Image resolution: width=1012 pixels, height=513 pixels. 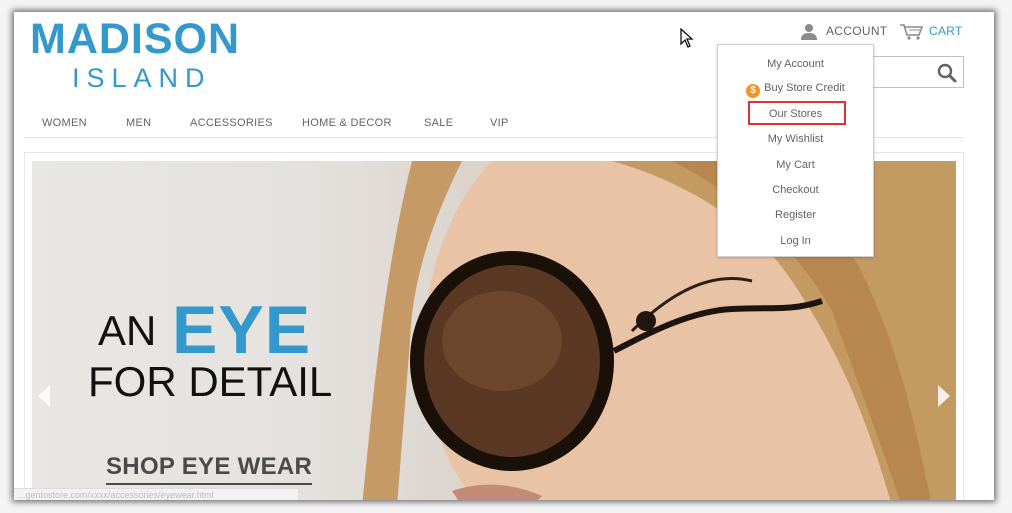 What do you see at coordinates (44, 396) in the screenshot?
I see `slider-prev-arrow-icon` at bounding box center [44, 396].